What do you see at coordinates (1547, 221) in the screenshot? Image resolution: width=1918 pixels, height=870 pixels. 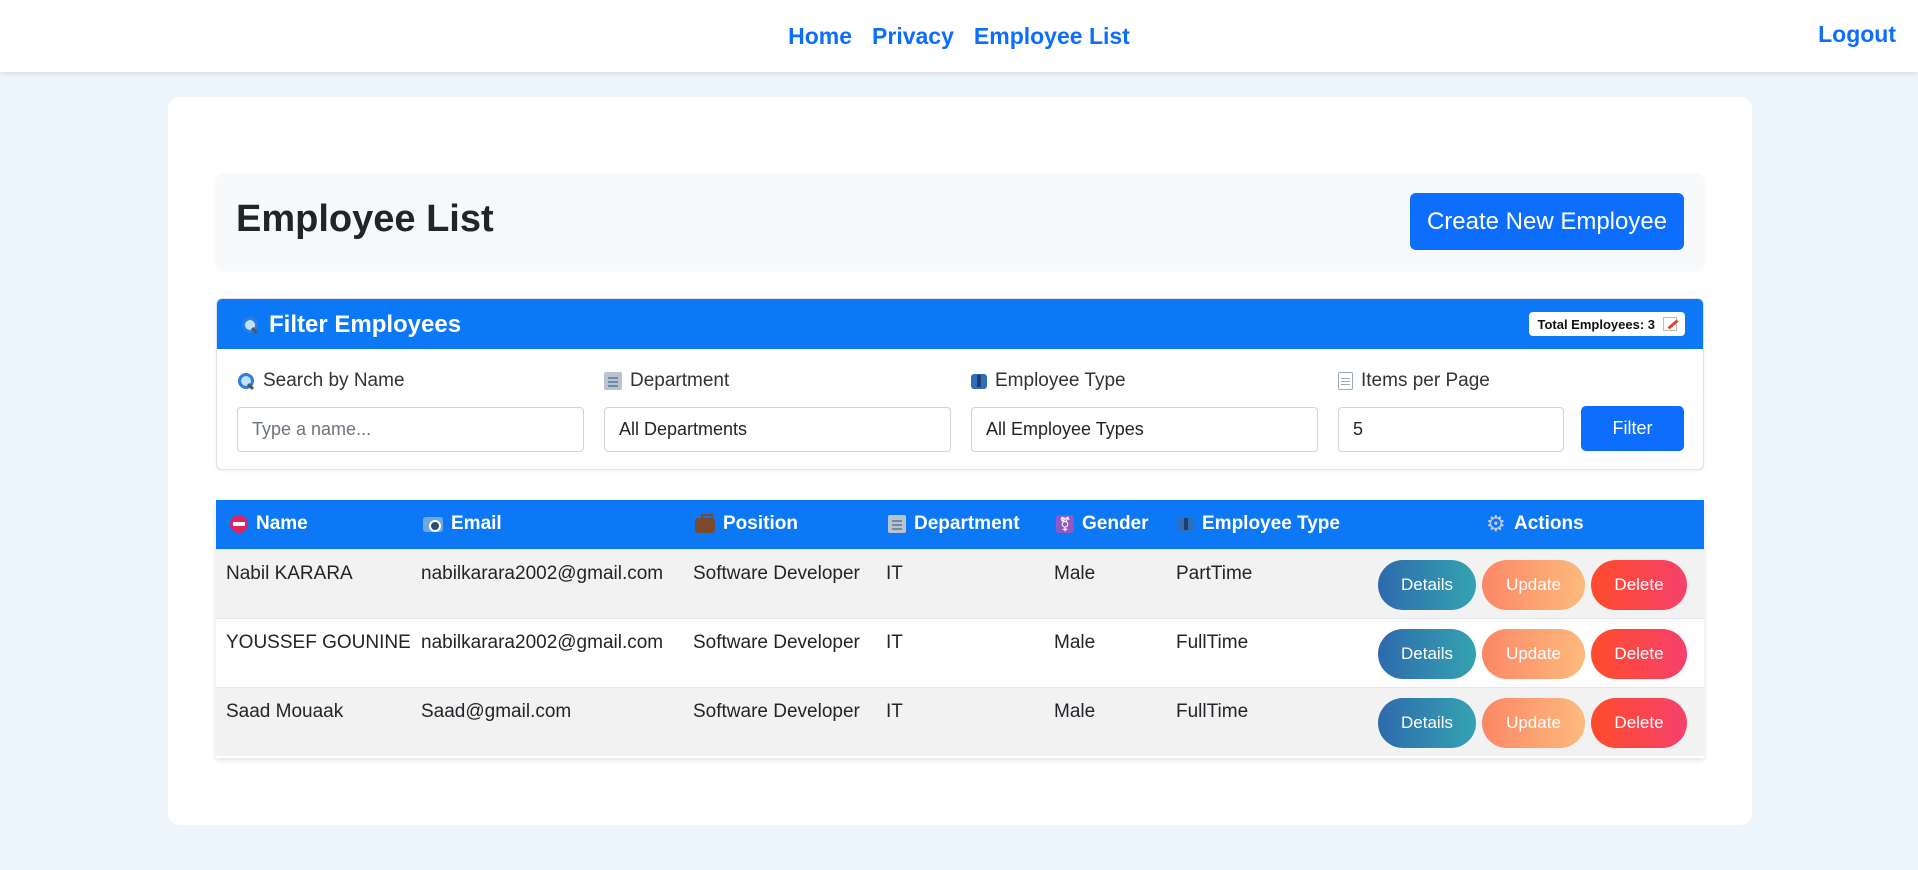 I see `create-employee-button: Create New Employee` at bounding box center [1547, 221].